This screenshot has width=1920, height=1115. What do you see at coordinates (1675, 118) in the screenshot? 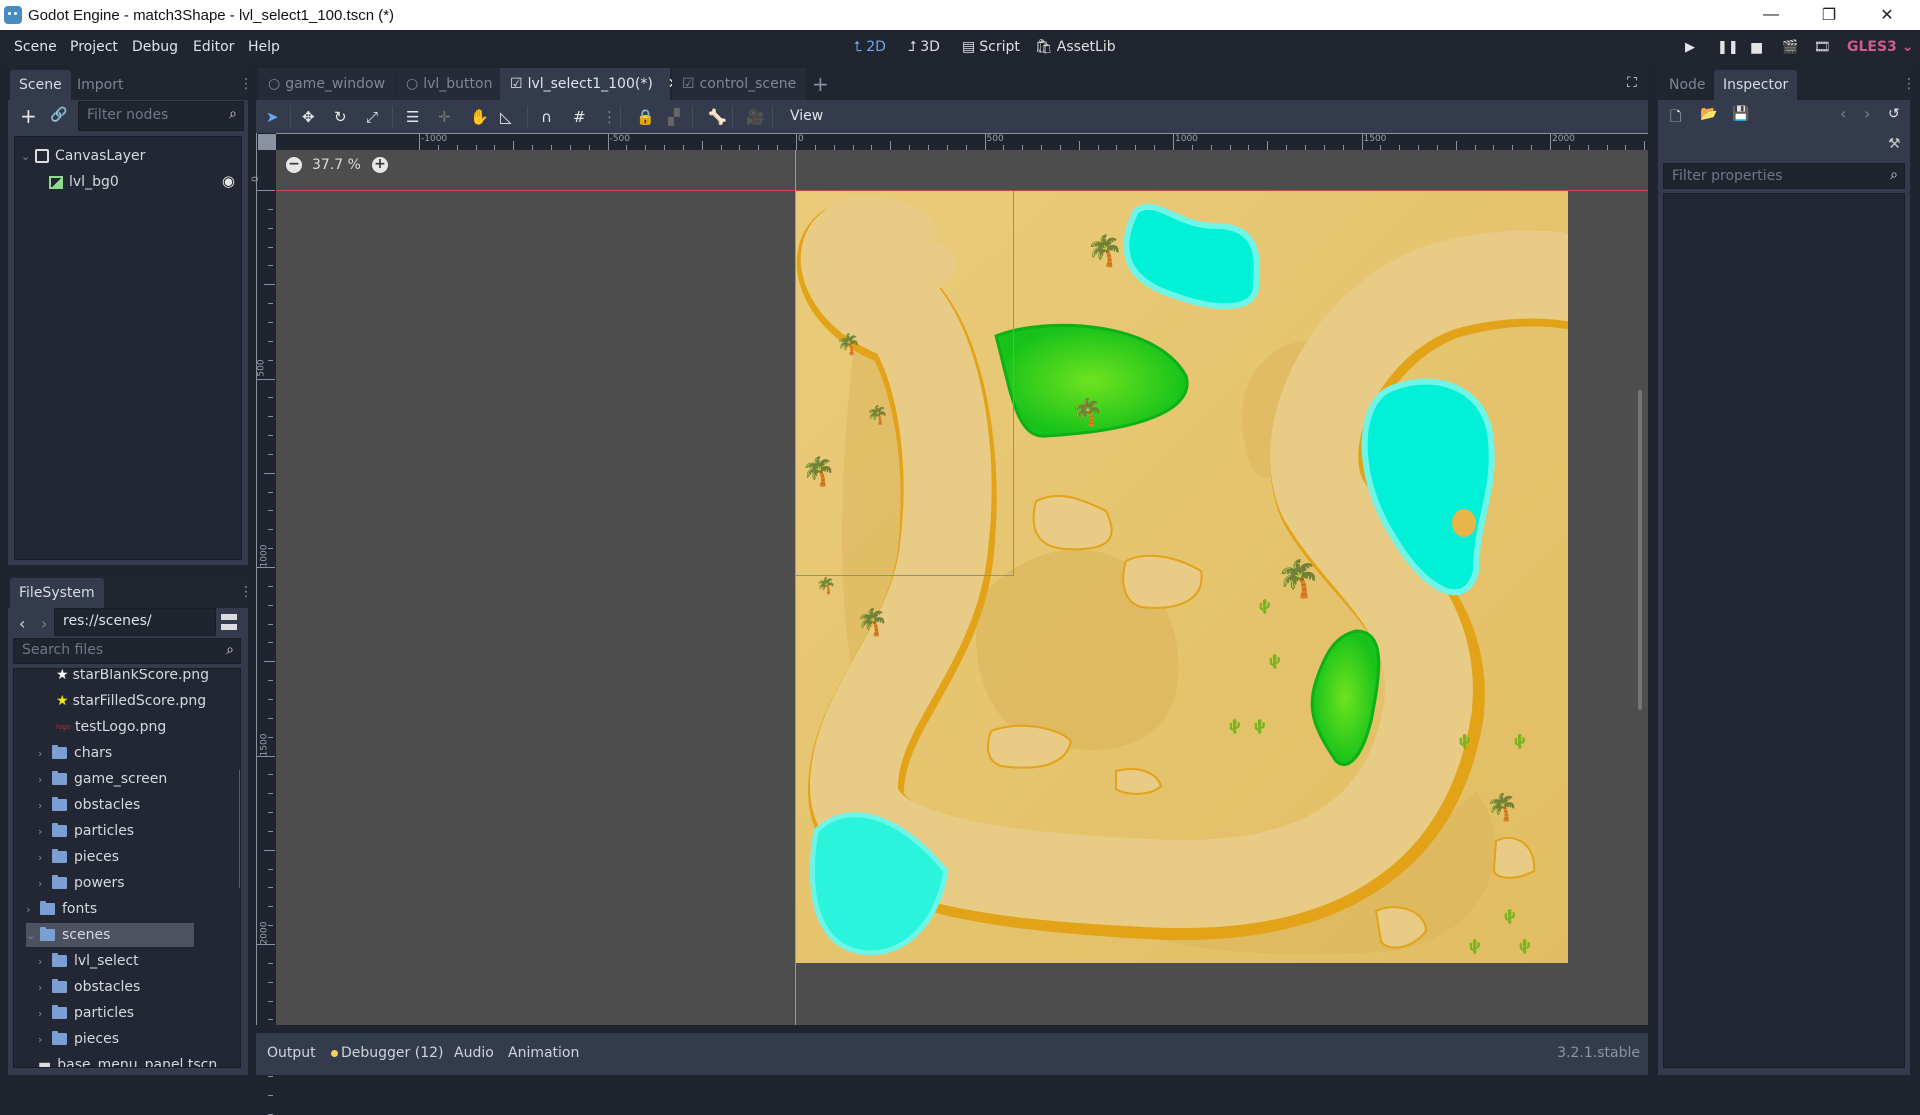
I see `new-resource-icon: 🗋` at bounding box center [1675, 118].